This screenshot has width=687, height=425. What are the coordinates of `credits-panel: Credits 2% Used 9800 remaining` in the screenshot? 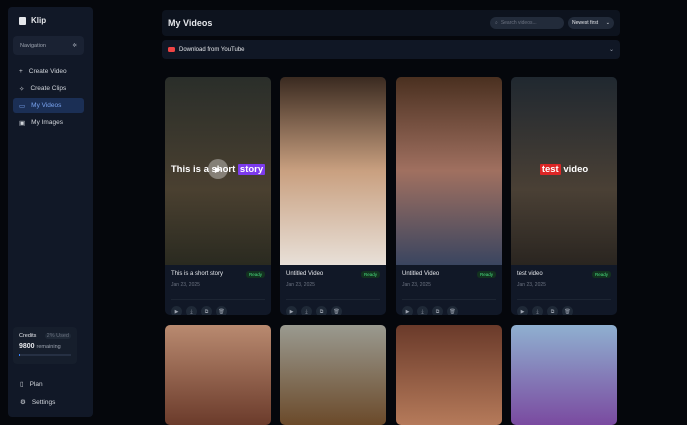 It's located at (45, 345).